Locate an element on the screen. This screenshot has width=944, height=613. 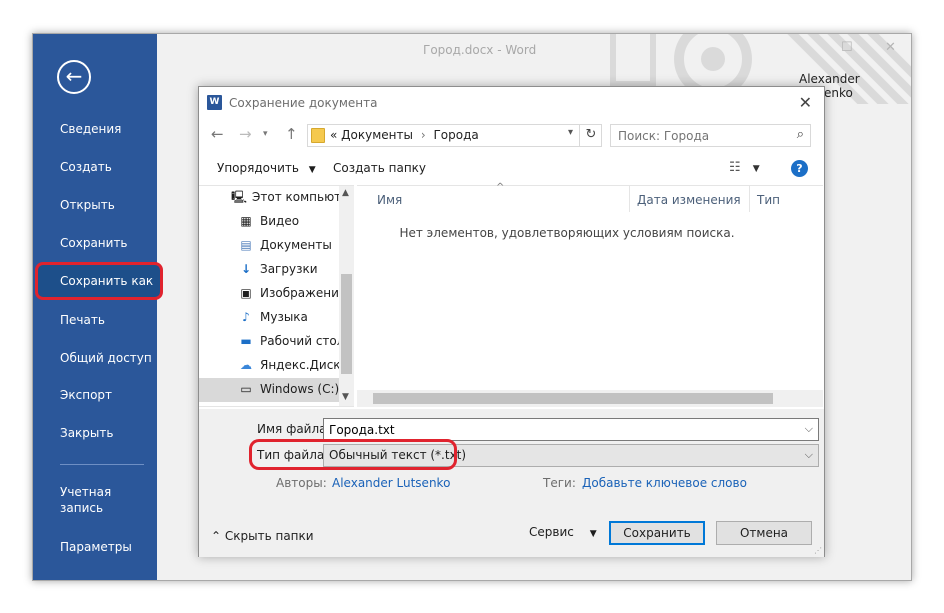
organize-label: Упорядочить is located at coordinates (258, 168).